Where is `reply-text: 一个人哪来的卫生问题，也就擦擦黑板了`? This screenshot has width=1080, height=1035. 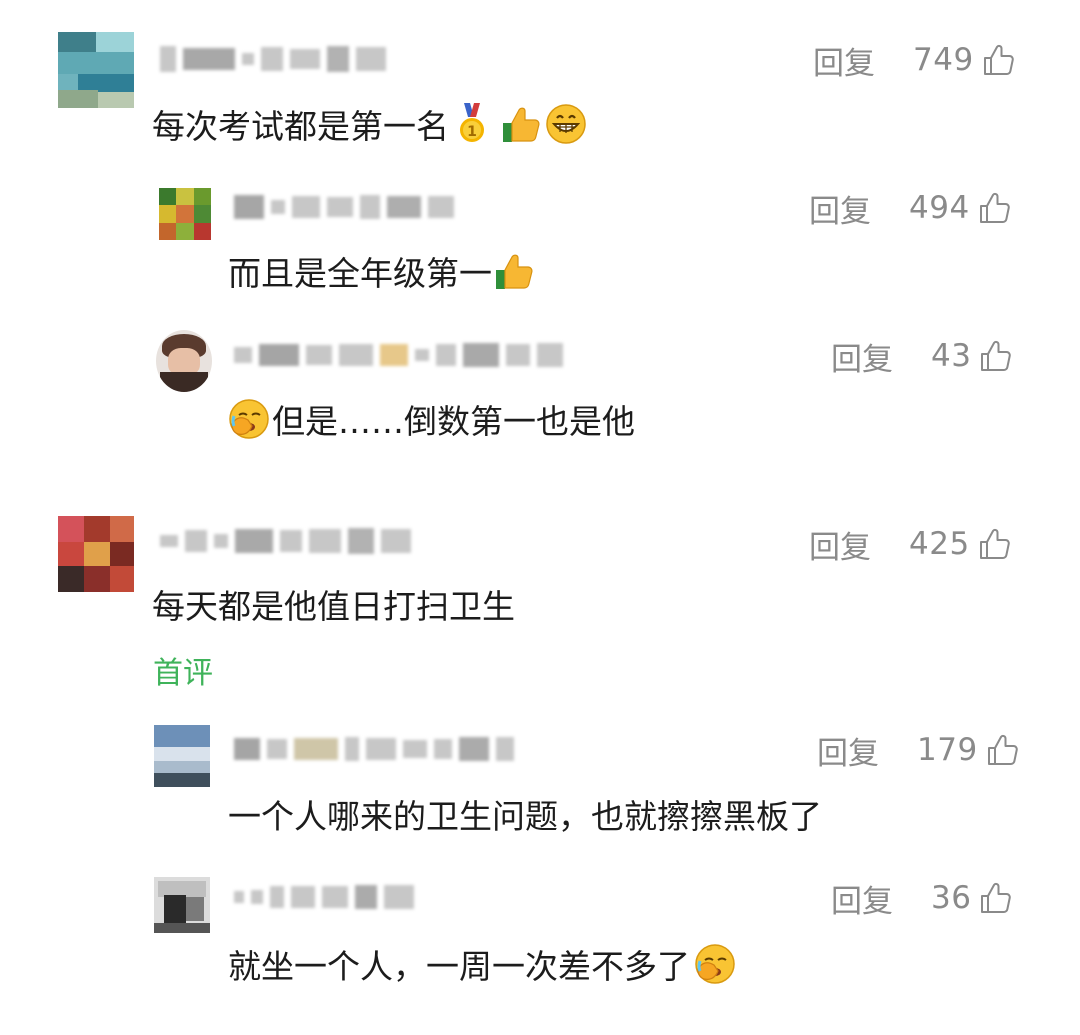
reply-text: 一个人哪来的卫生问题，也就擦擦黑板了 is located at coordinates (525, 816).